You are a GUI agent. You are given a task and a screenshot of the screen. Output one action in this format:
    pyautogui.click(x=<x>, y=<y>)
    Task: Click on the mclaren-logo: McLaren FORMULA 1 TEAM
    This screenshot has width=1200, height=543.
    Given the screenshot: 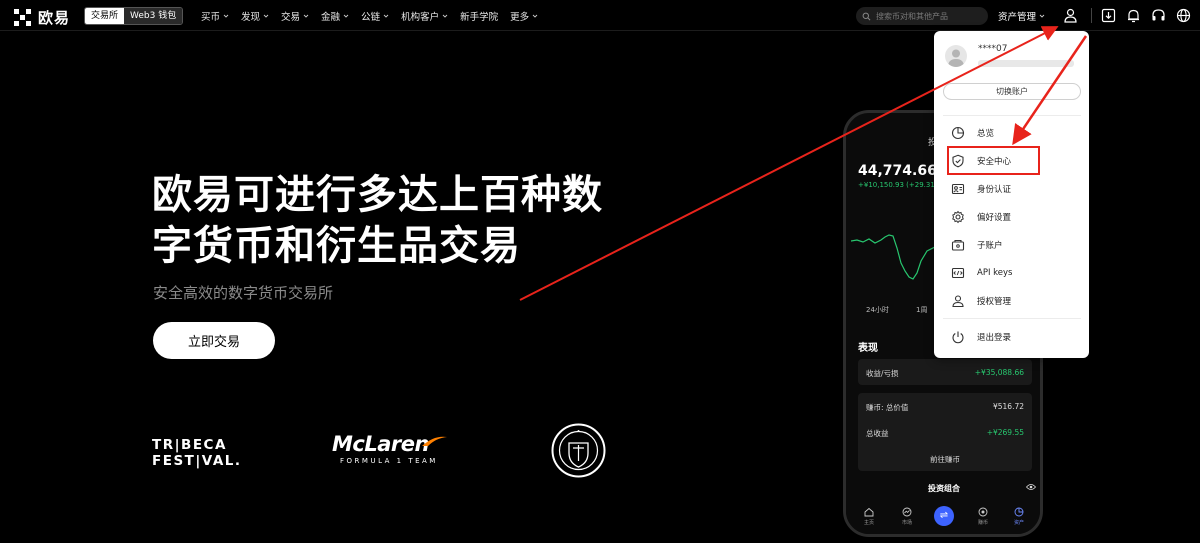 What is the action you would take?
    pyautogui.click(x=389, y=448)
    